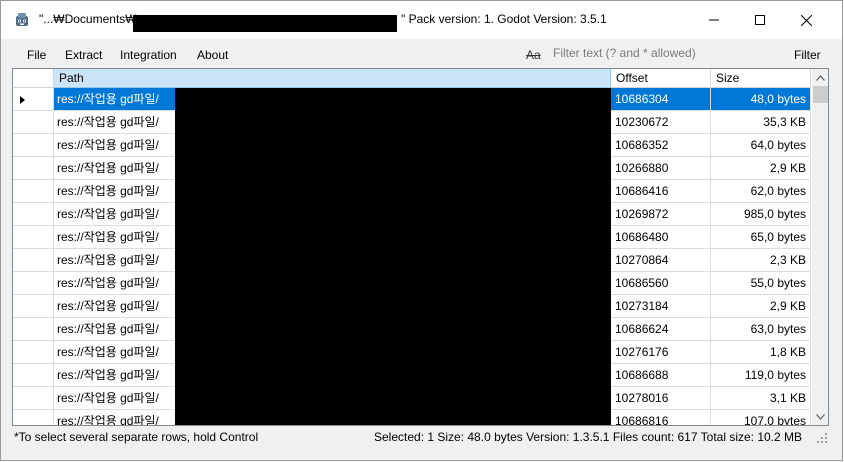 Image resolution: width=844 pixels, height=462 pixels. What do you see at coordinates (761, 122) in the screenshot?
I see `size-cell: 35,3 KB` at bounding box center [761, 122].